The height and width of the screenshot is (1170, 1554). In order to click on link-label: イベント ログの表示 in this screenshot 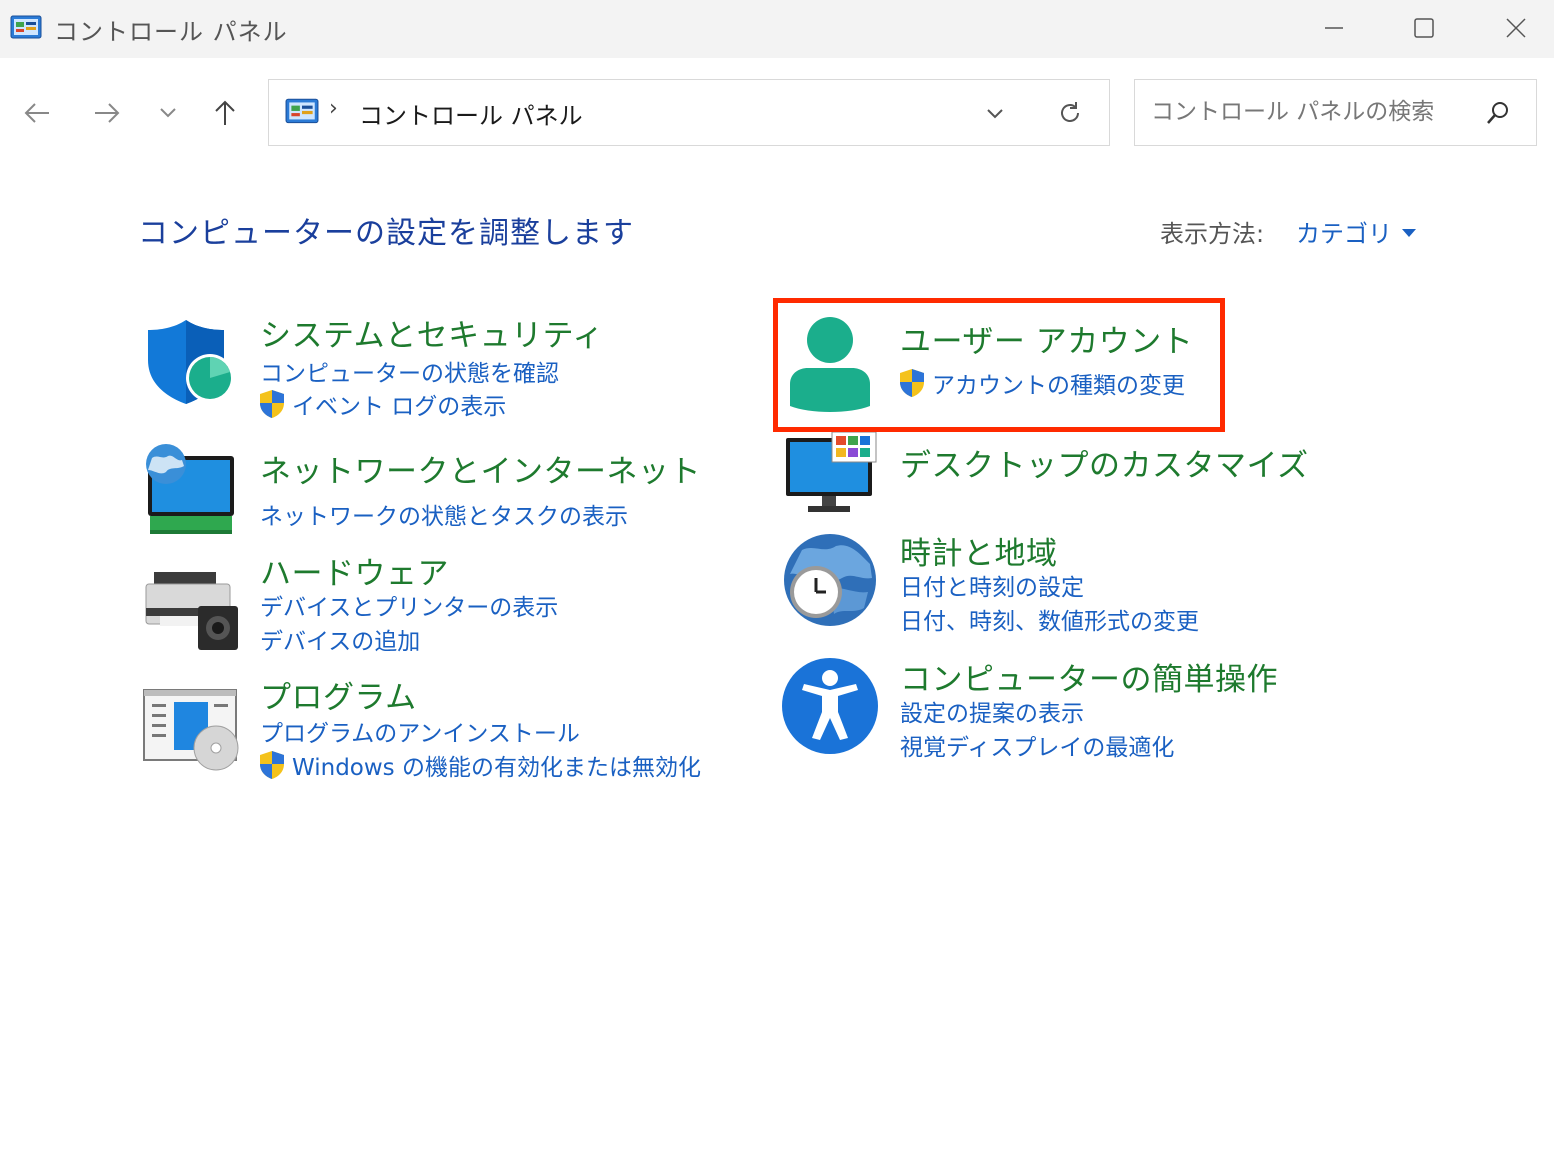, I will do `click(399, 407)`.